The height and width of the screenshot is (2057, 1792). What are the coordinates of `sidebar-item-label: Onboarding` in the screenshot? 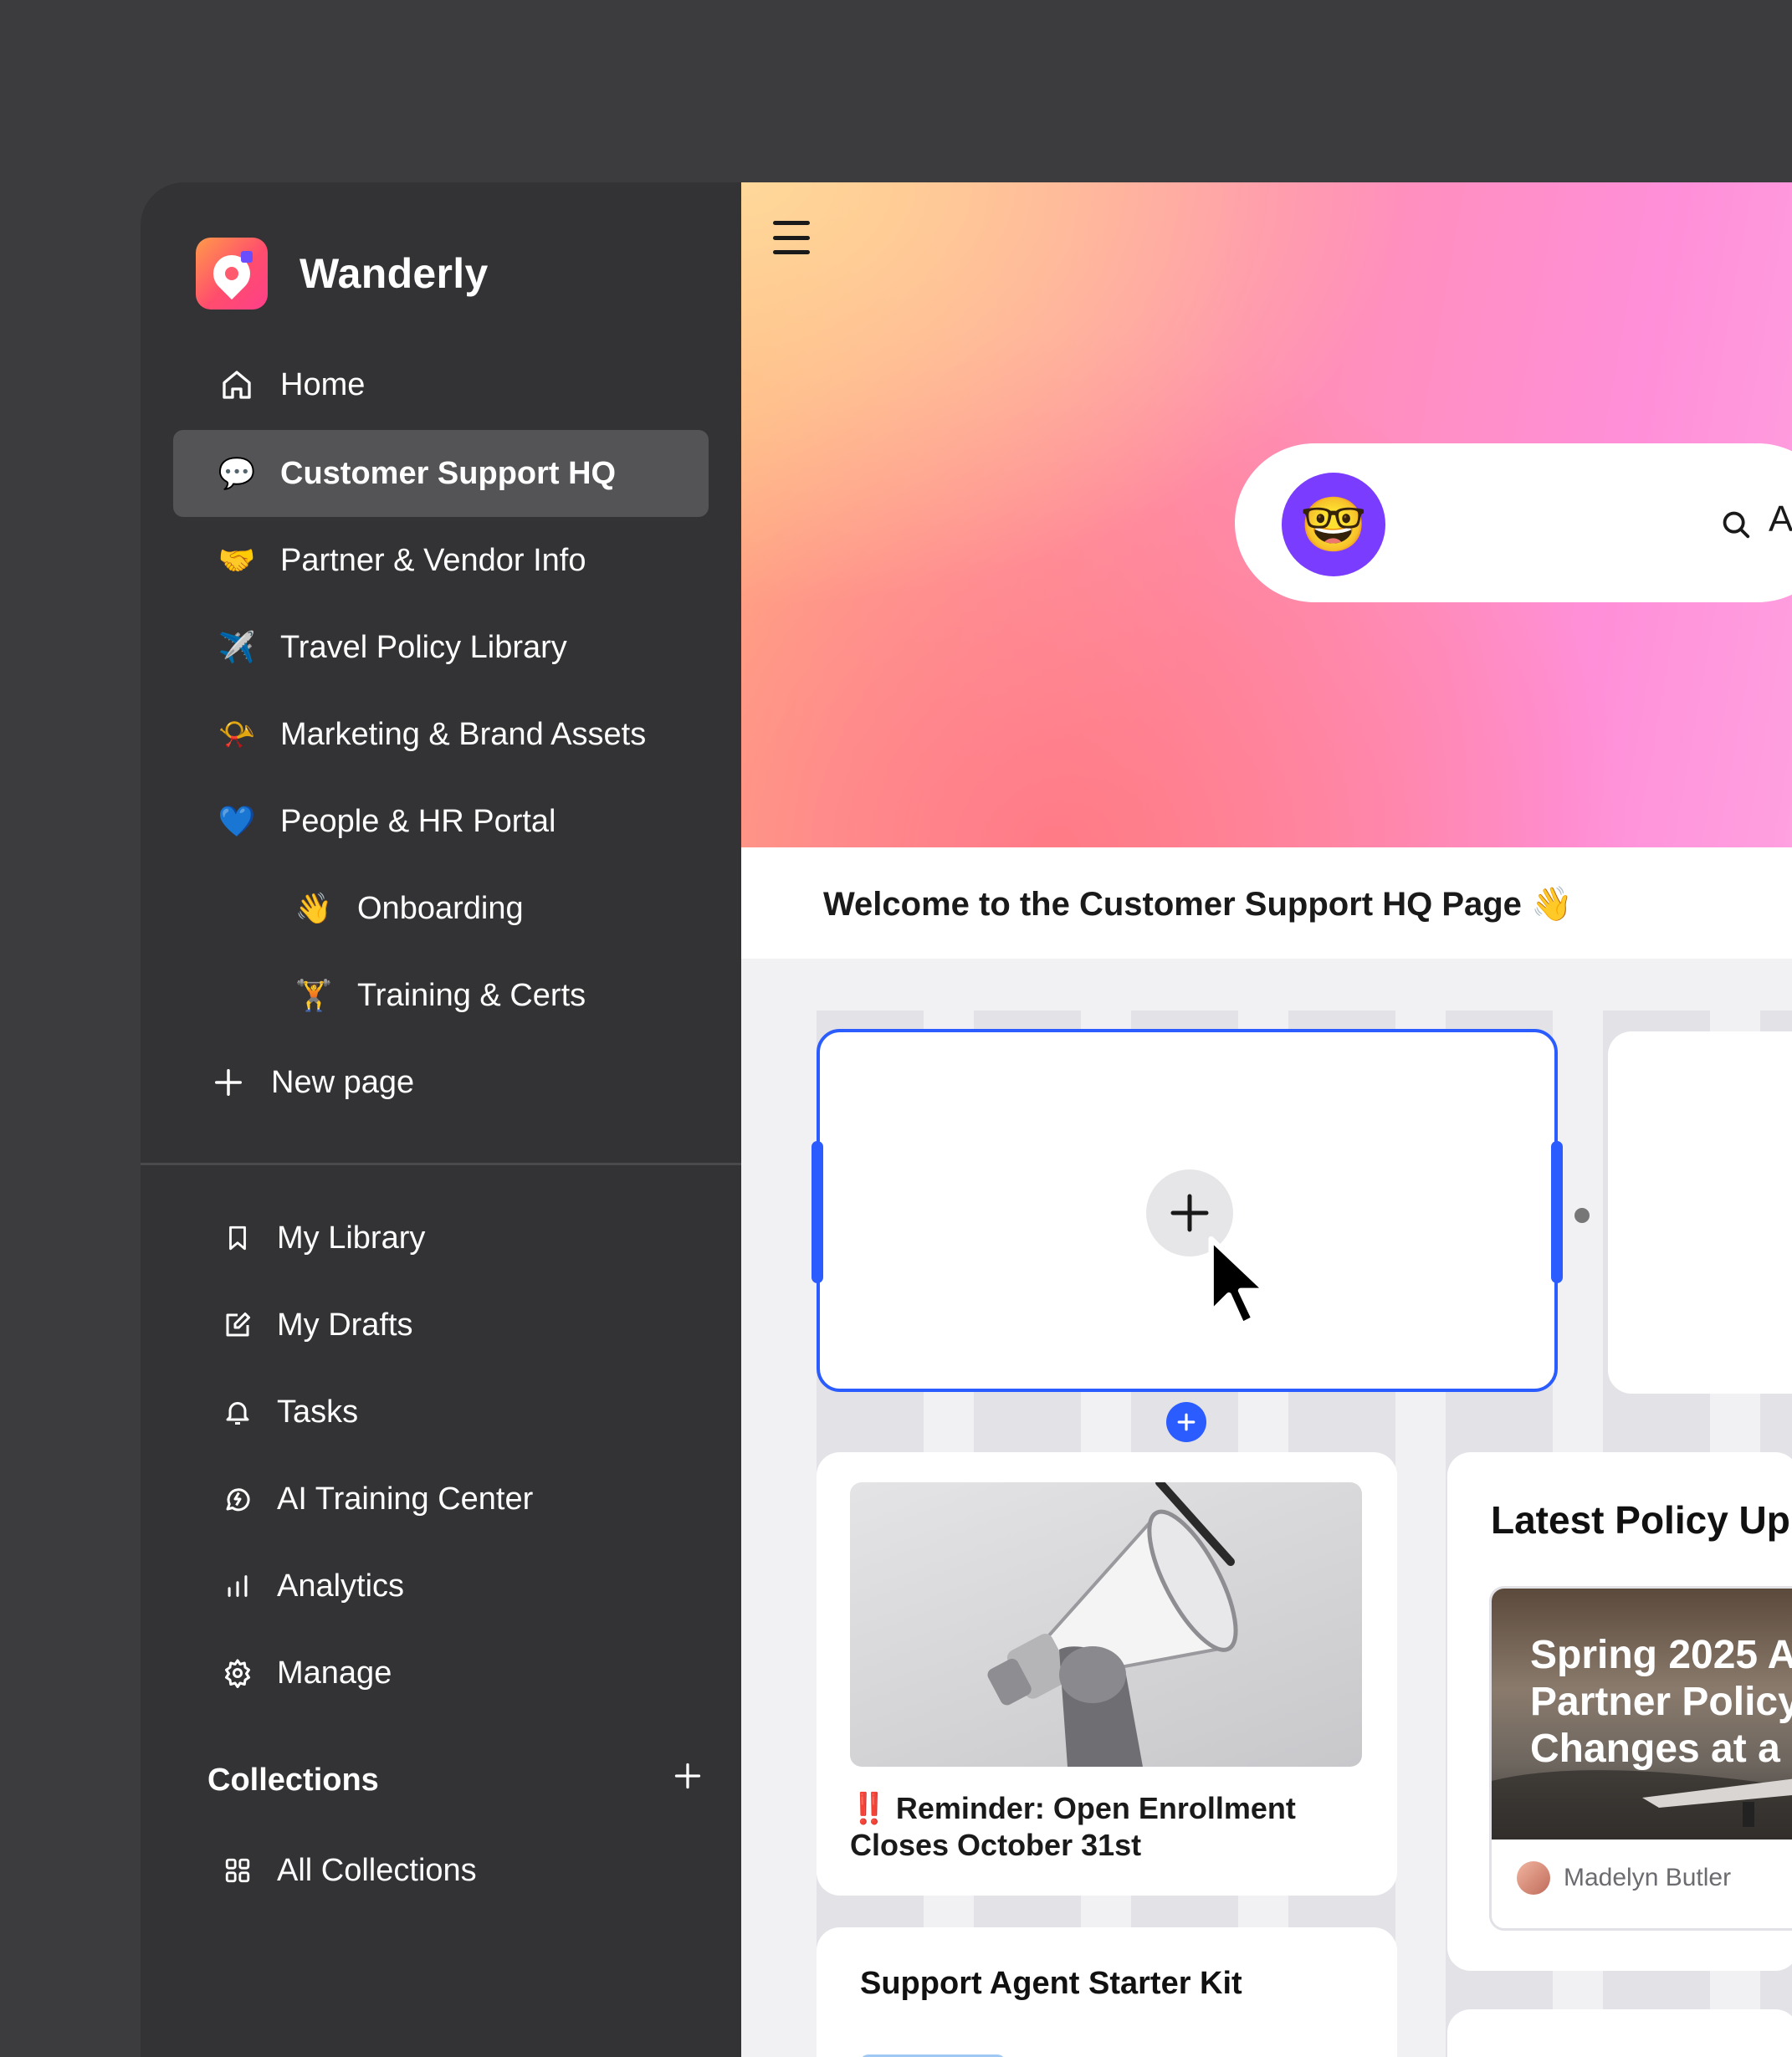 It's located at (440, 908).